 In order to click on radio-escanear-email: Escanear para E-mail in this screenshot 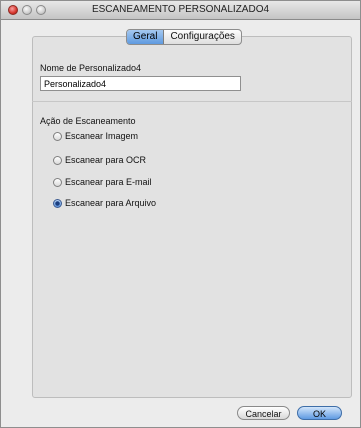, I will do `click(102, 182)`.